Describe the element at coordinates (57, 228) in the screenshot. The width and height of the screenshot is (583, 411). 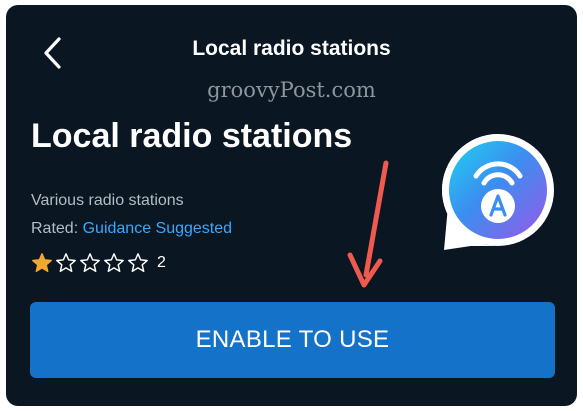
I see `rated-label: Rated:` at that location.